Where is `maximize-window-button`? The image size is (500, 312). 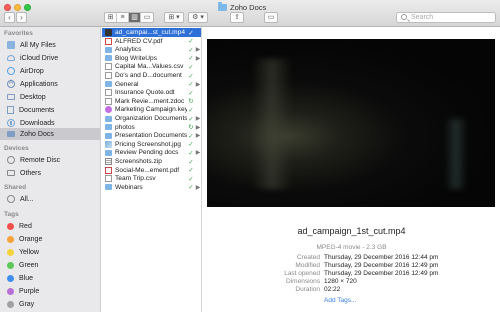 maximize-window-button is located at coordinates (27, 7).